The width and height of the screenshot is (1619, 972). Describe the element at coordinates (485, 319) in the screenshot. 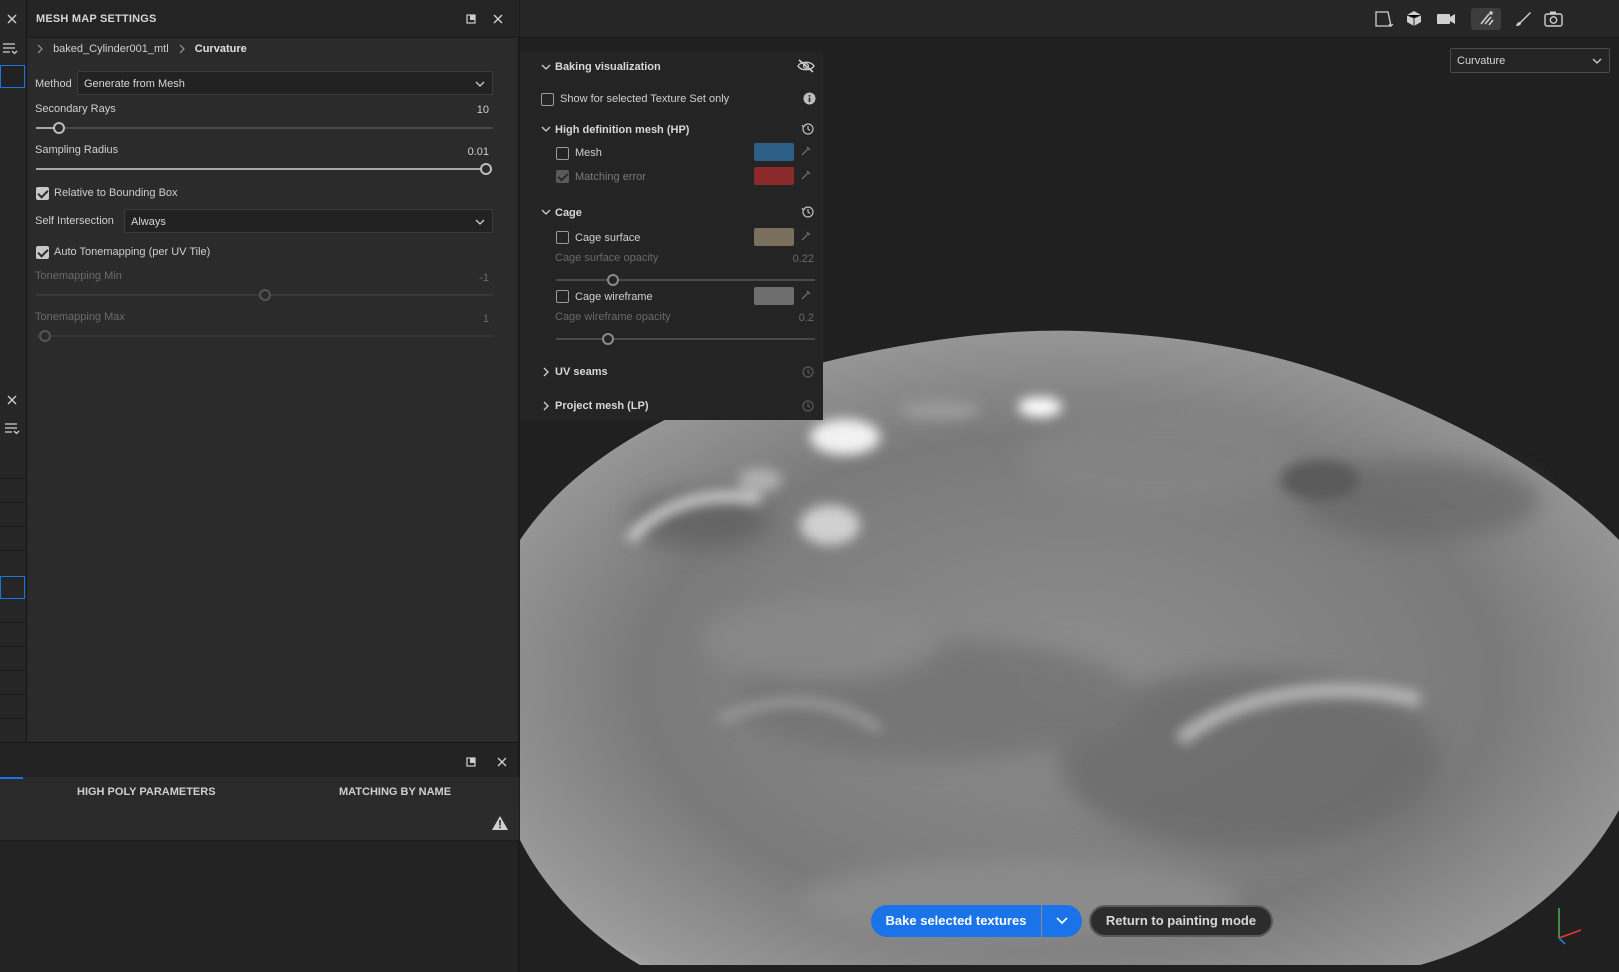

I see `tonemapping-max-value: 1` at that location.